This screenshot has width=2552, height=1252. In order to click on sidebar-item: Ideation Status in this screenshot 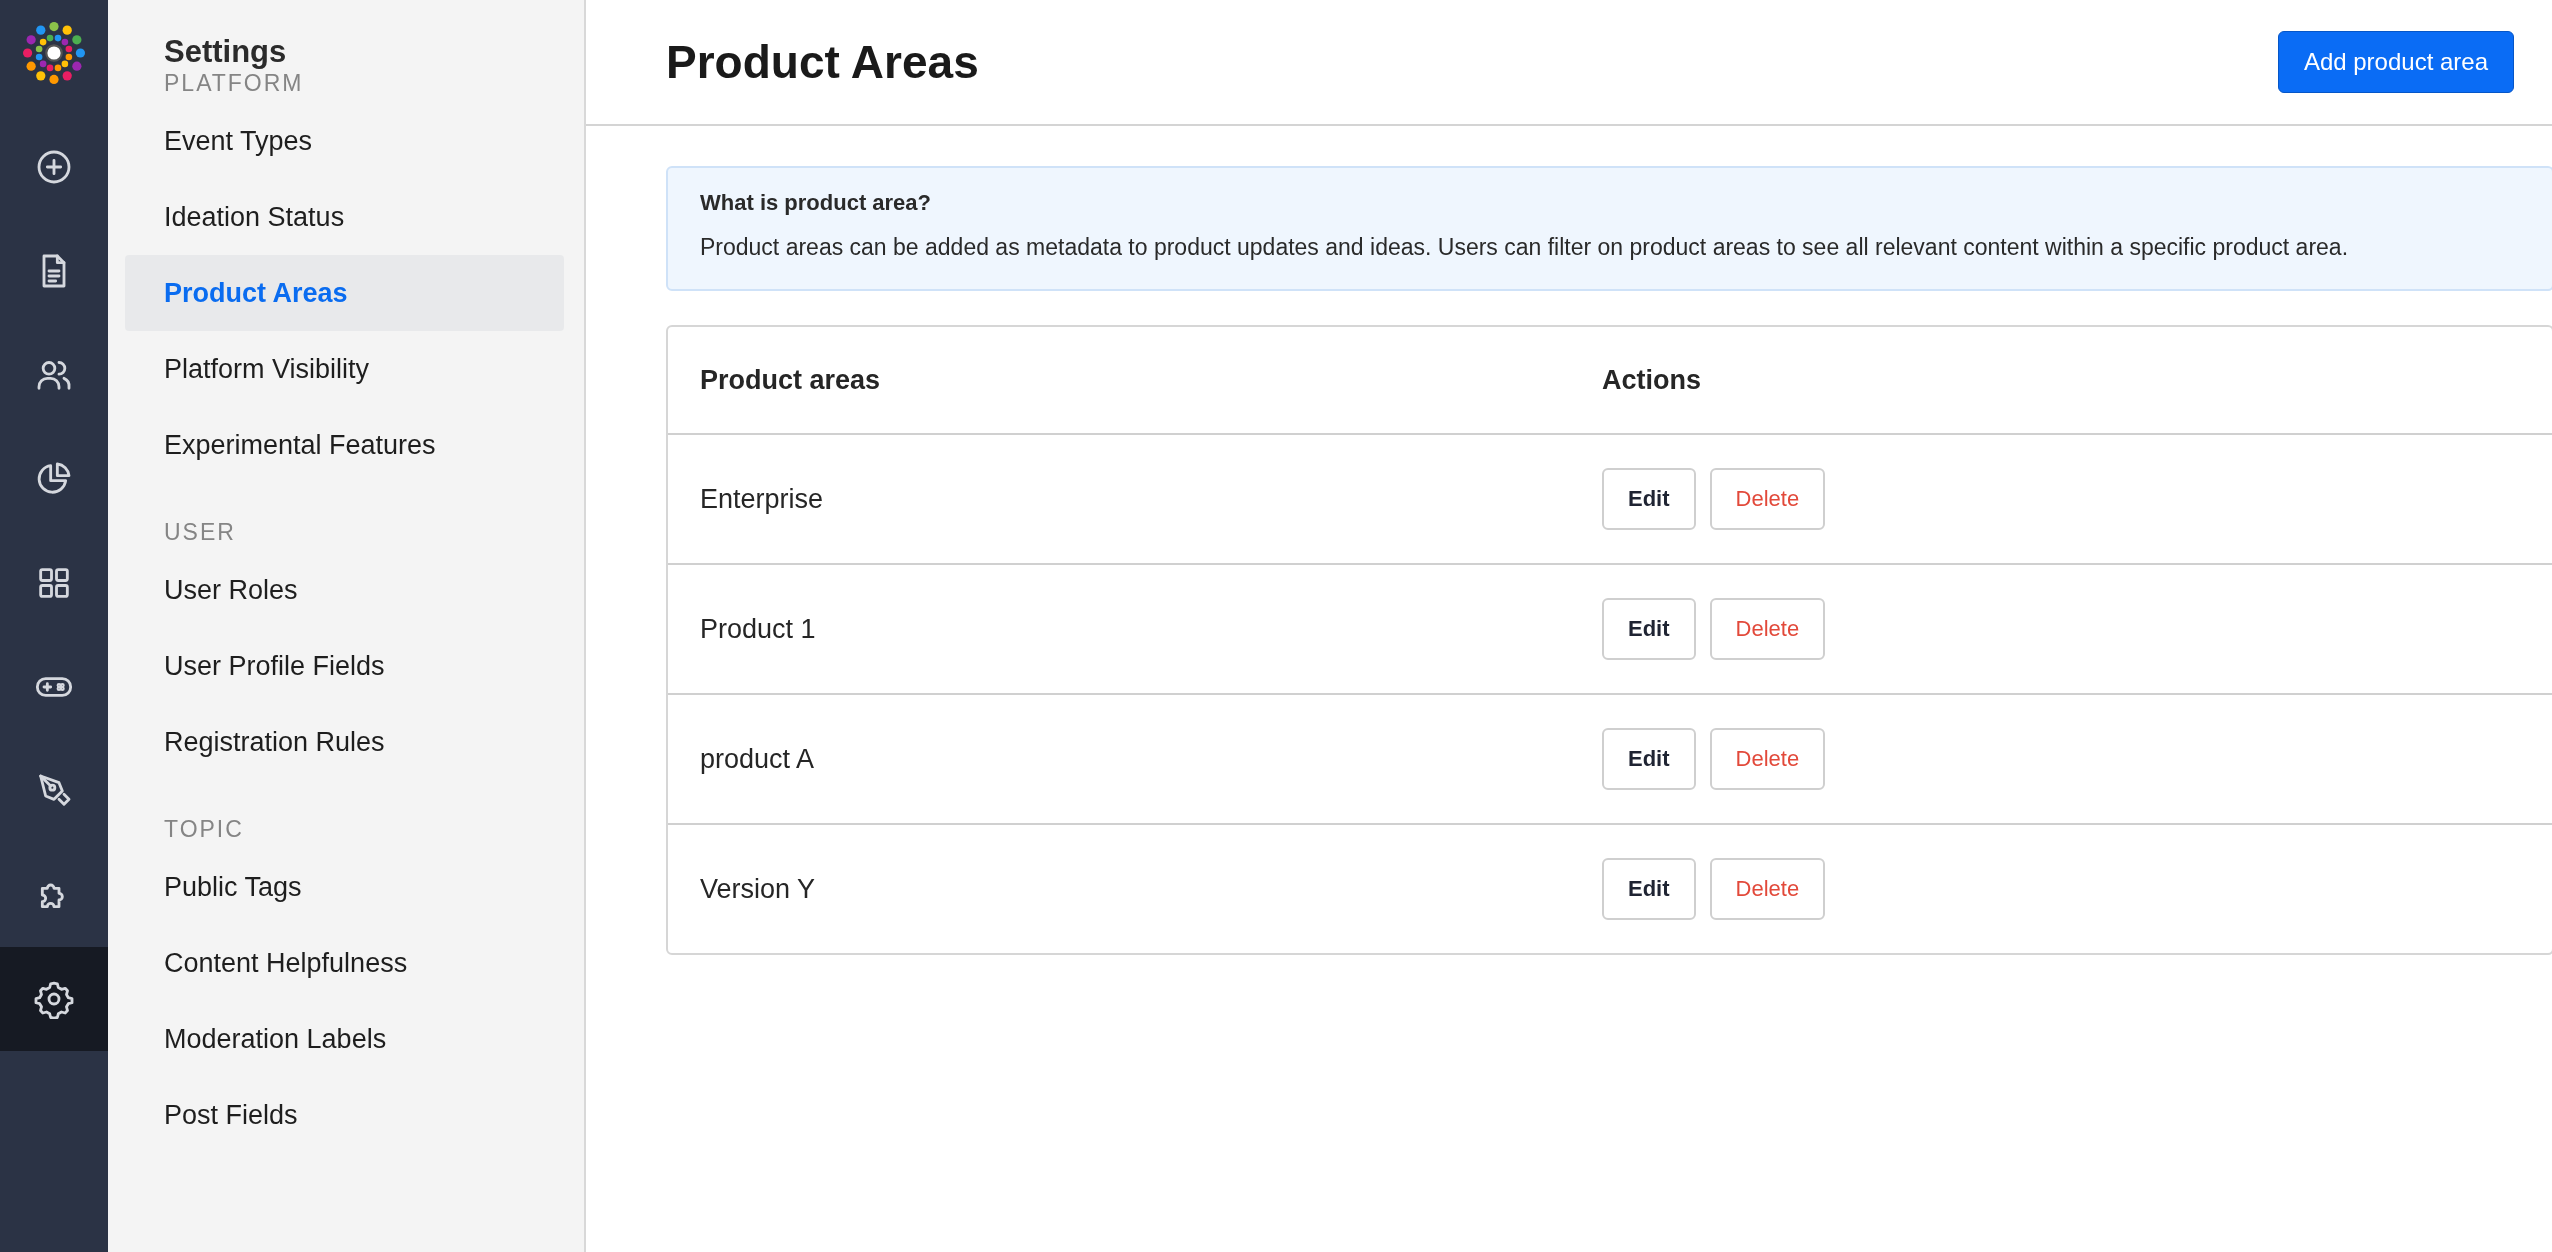, I will do `click(344, 217)`.